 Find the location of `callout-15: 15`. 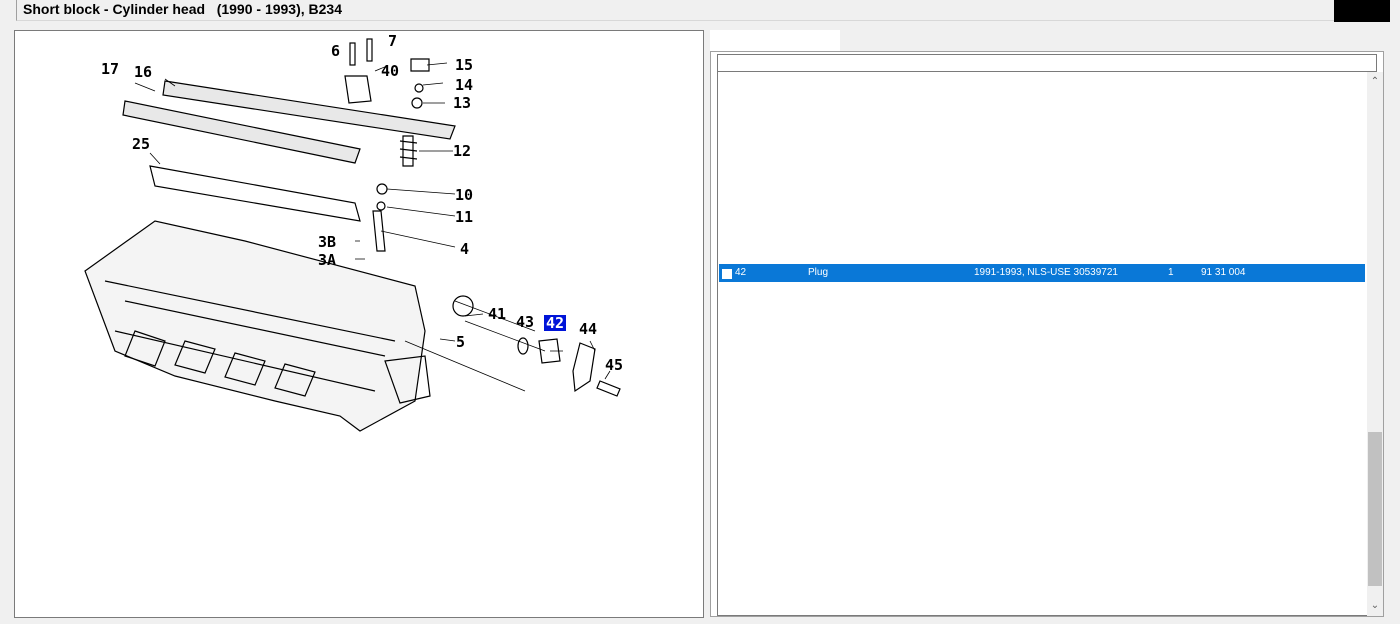

callout-15: 15 is located at coordinates (464, 65).